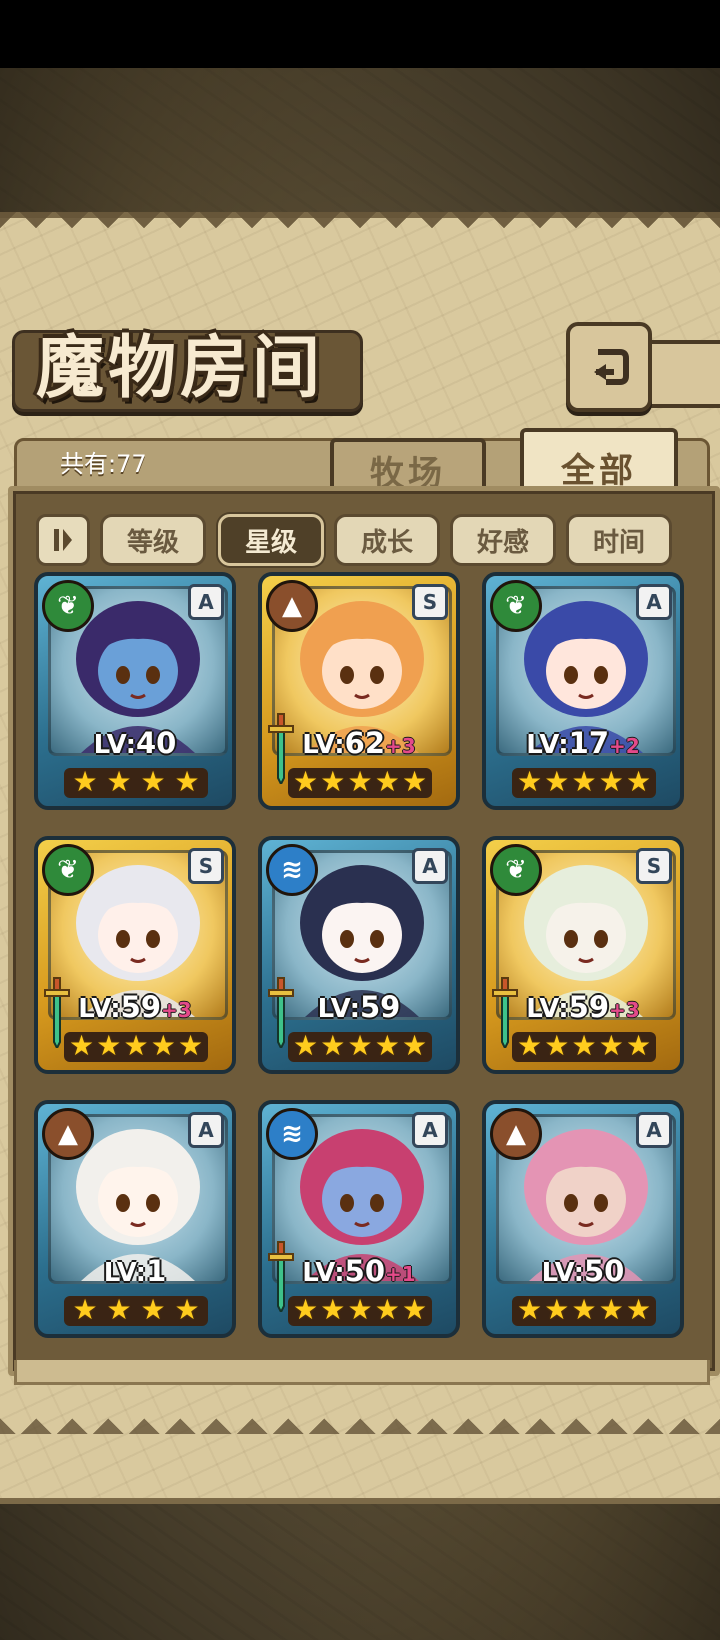 The height and width of the screenshot is (1640, 720). I want to click on leaf-element-icon: ❦, so click(68, 870).